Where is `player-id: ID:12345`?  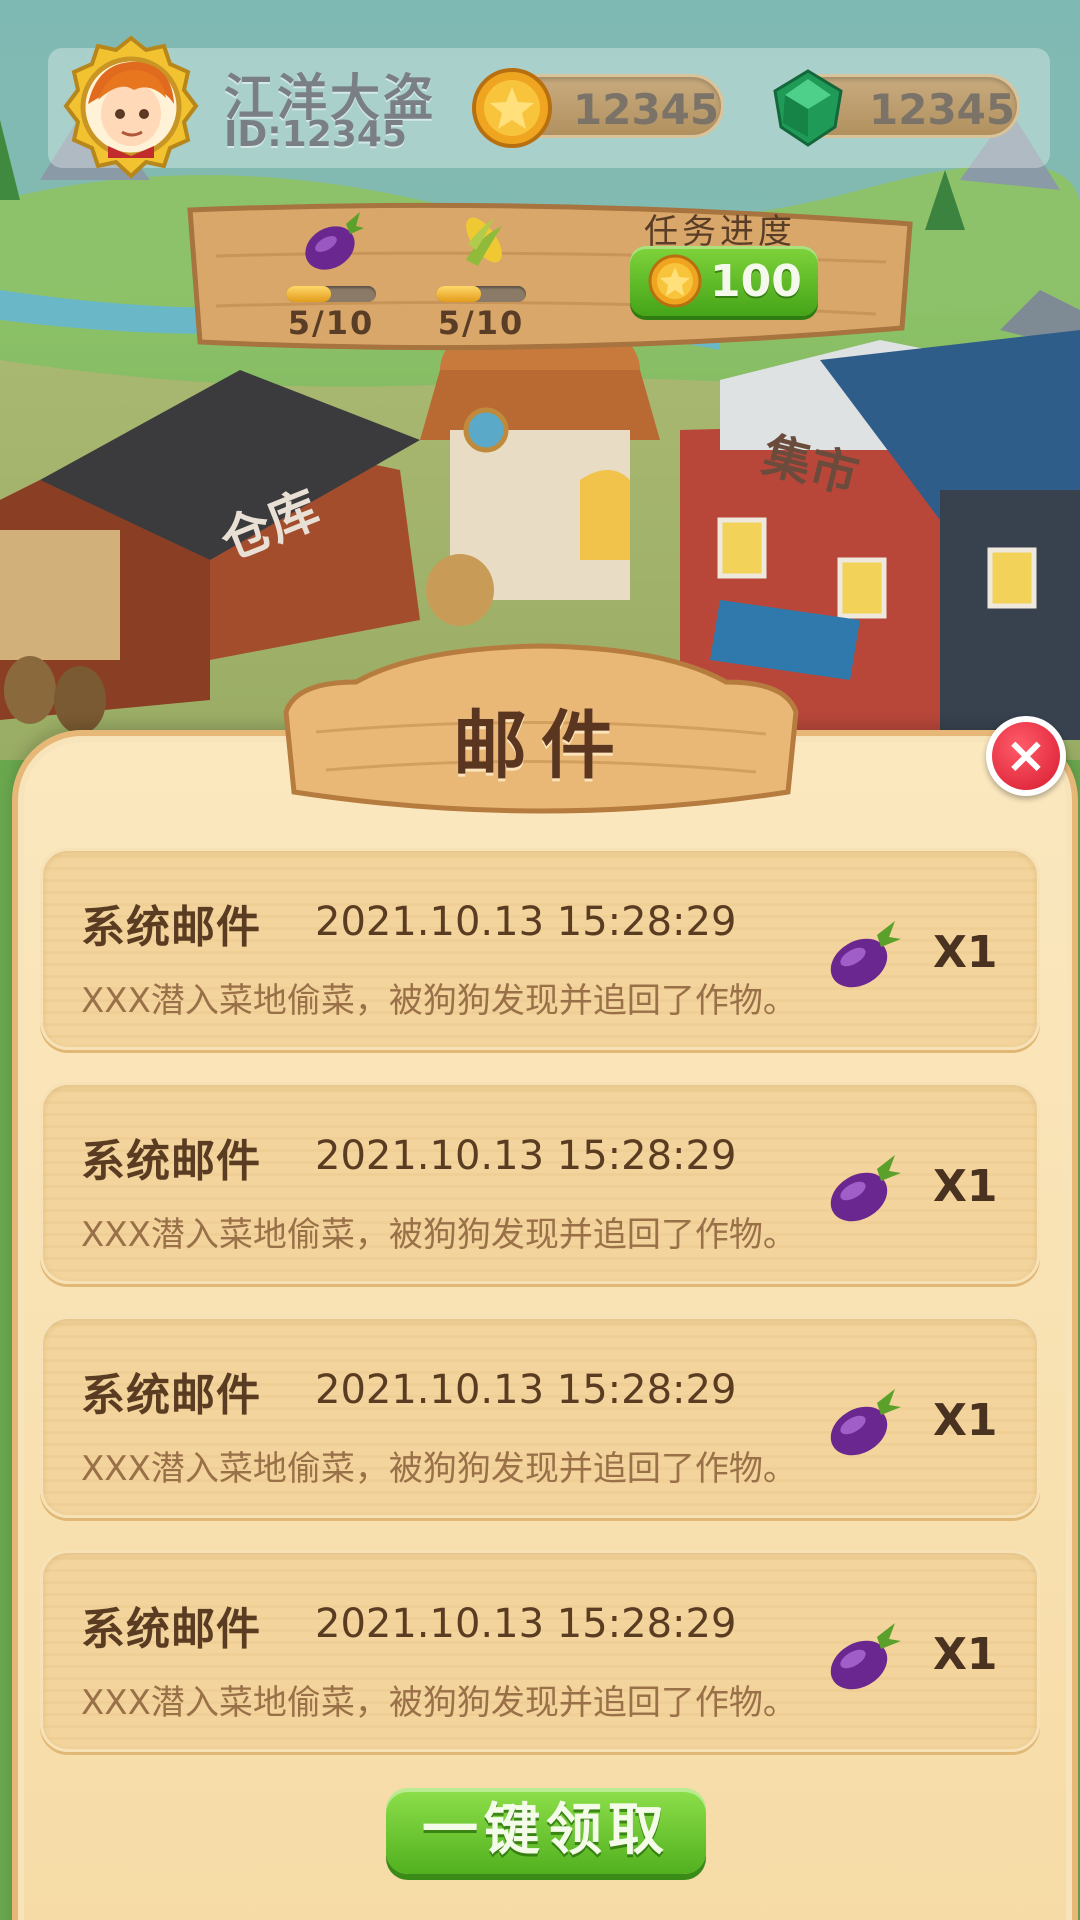 player-id: ID:12345 is located at coordinates (315, 134).